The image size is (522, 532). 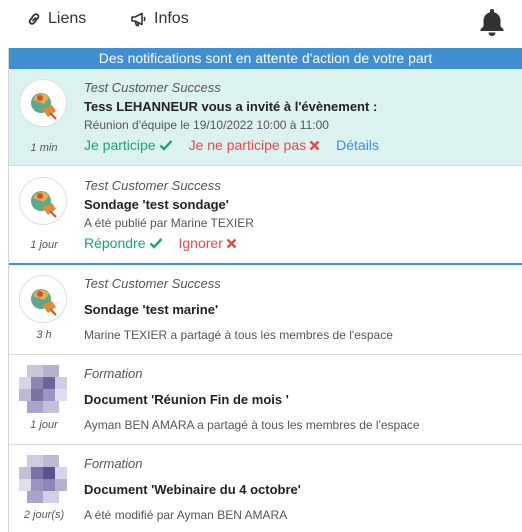 I want to click on reply-button: Répondre, so click(x=123, y=243).